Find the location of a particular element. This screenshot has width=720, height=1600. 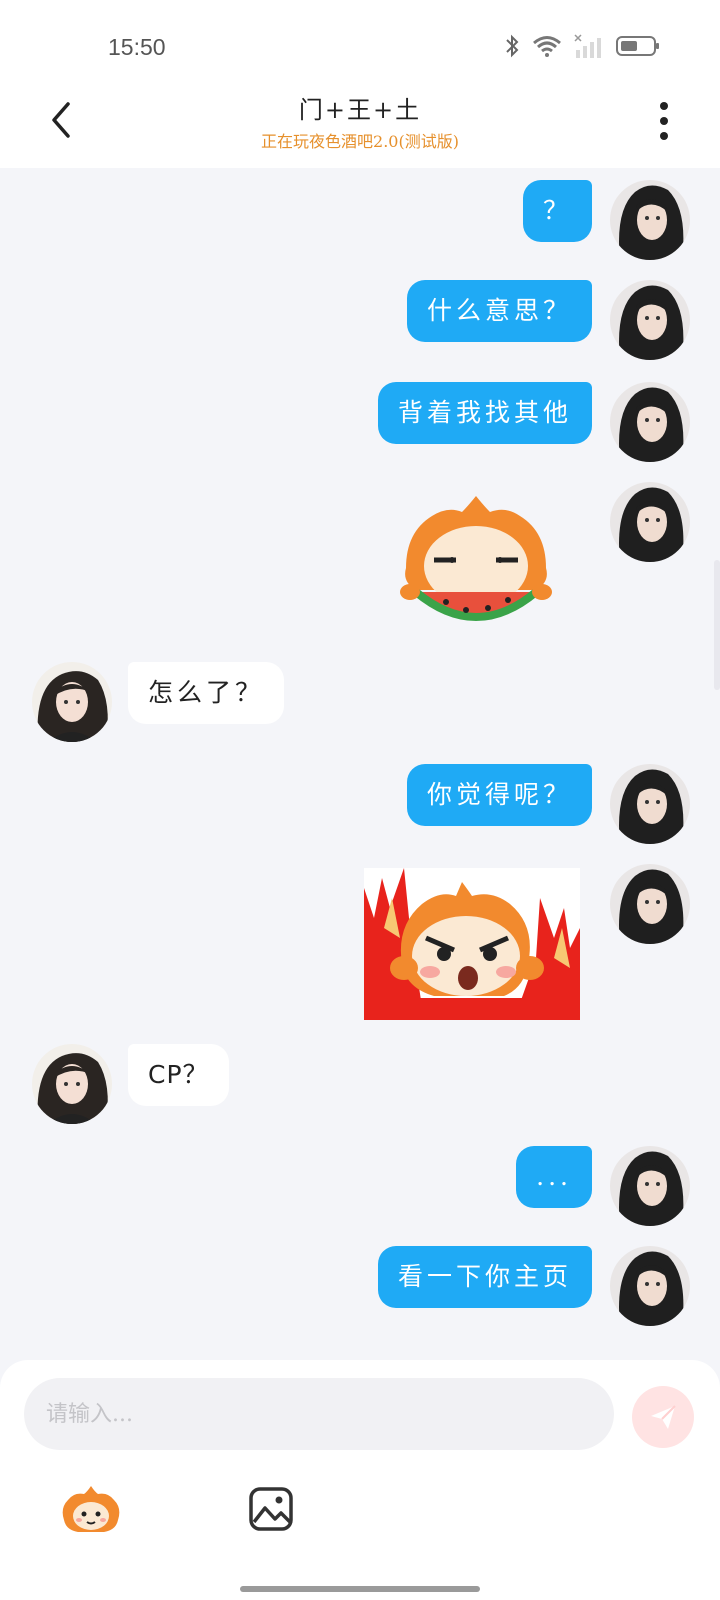

scrollbar is located at coordinates (717, 625).